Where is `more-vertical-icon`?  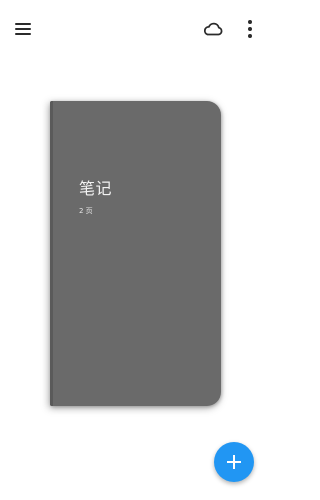 more-vertical-icon is located at coordinates (250, 29).